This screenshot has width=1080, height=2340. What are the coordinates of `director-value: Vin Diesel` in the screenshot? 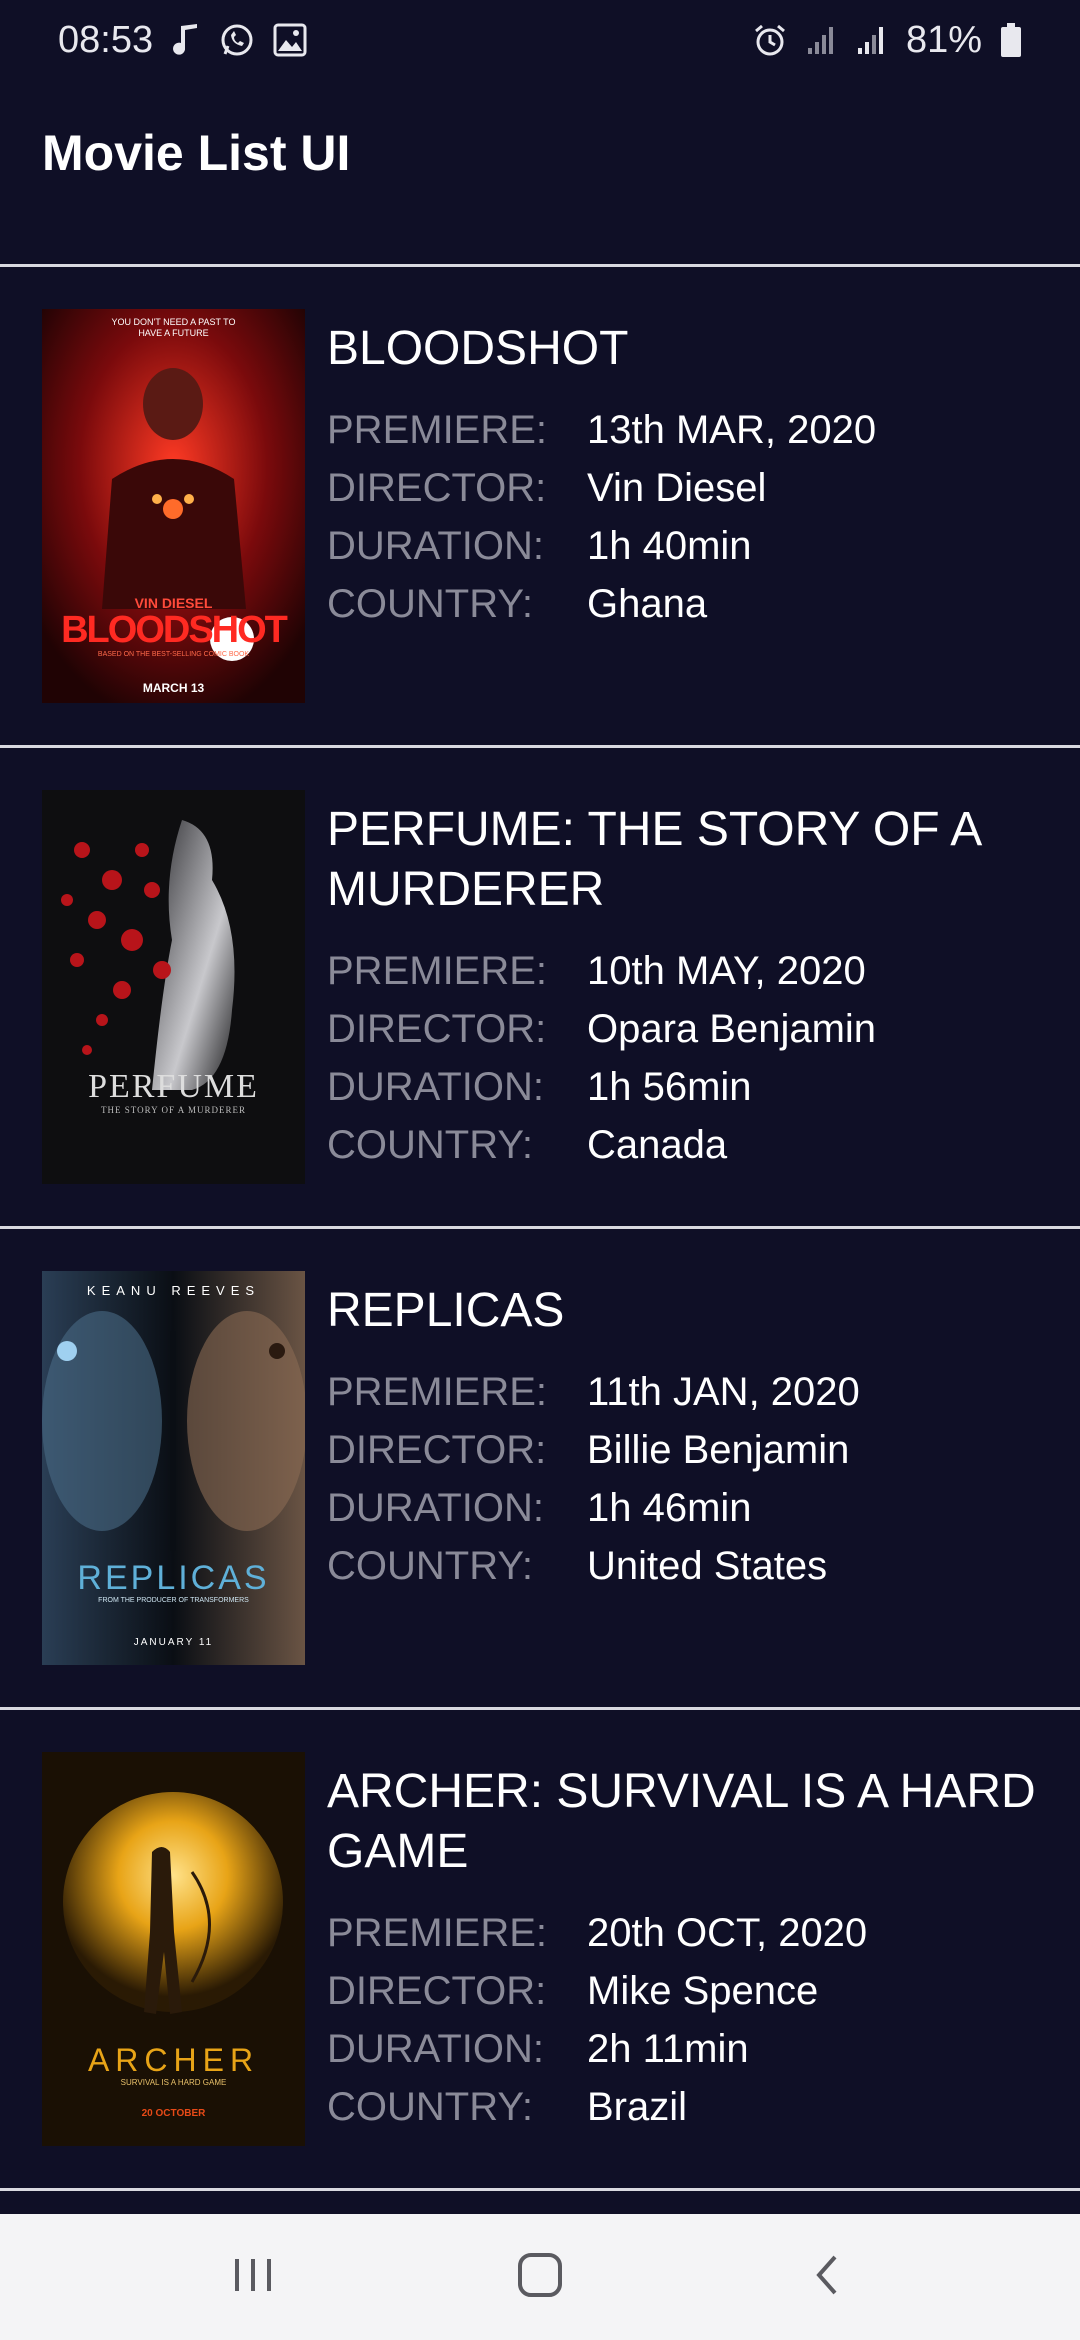 It's located at (677, 487).